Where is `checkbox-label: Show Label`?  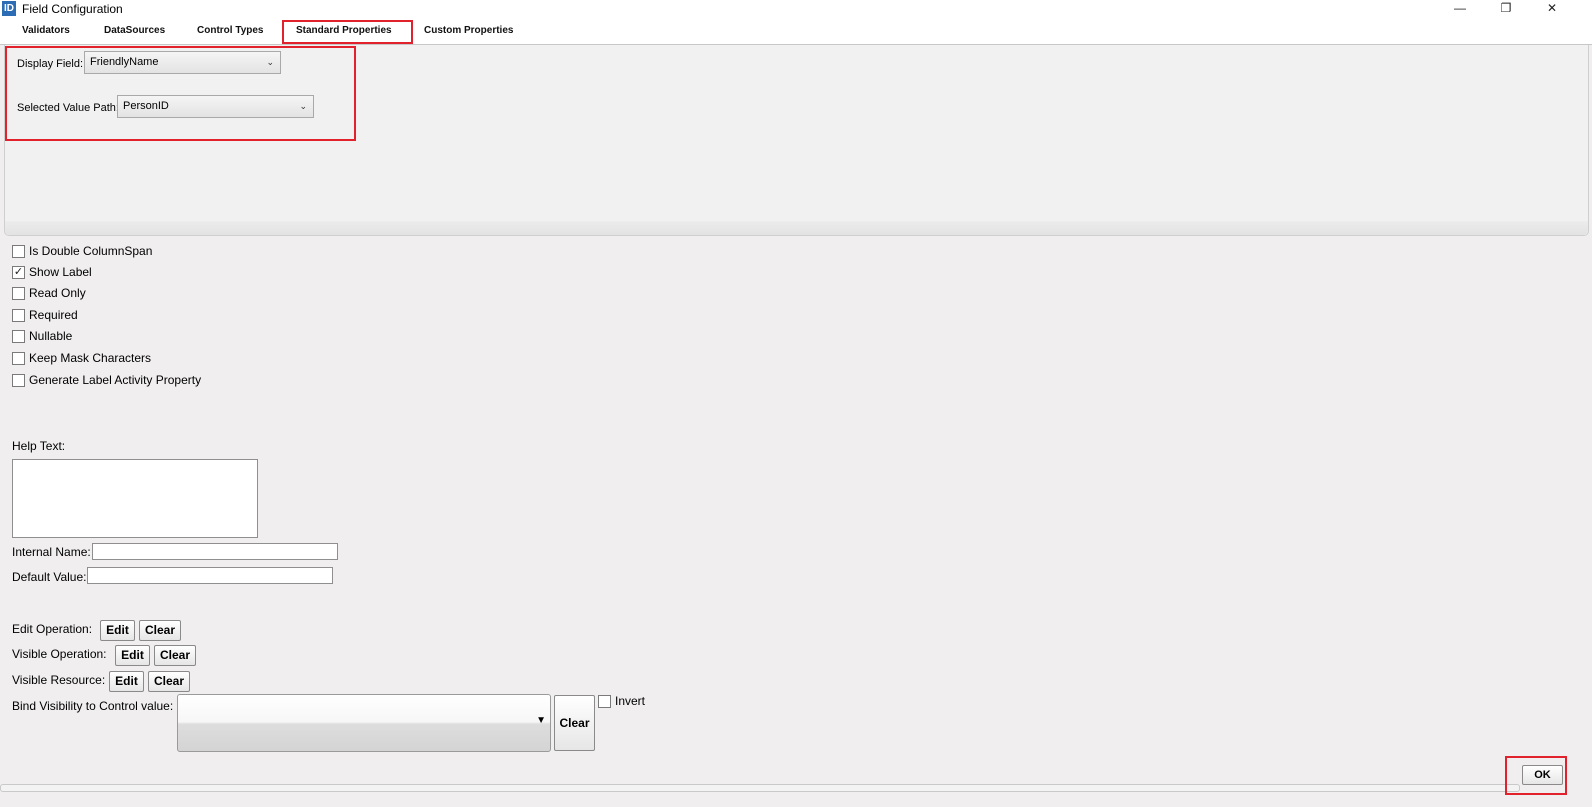 checkbox-label: Show Label is located at coordinates (60, 272).